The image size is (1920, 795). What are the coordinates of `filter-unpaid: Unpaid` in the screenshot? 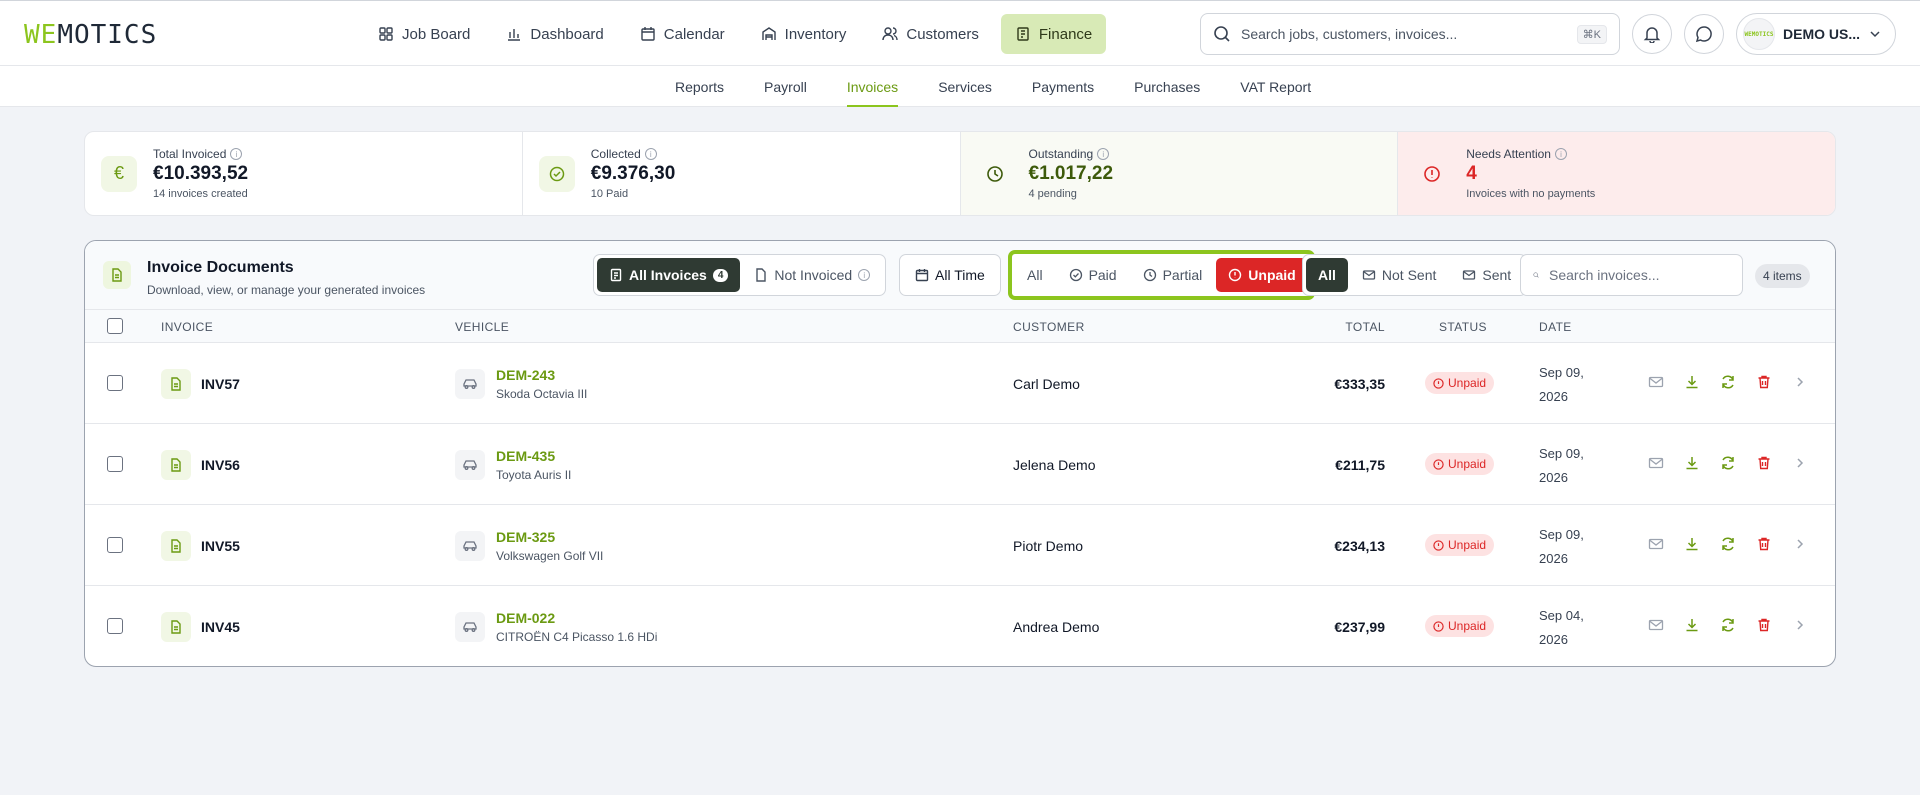 It's located at (1262, 275).